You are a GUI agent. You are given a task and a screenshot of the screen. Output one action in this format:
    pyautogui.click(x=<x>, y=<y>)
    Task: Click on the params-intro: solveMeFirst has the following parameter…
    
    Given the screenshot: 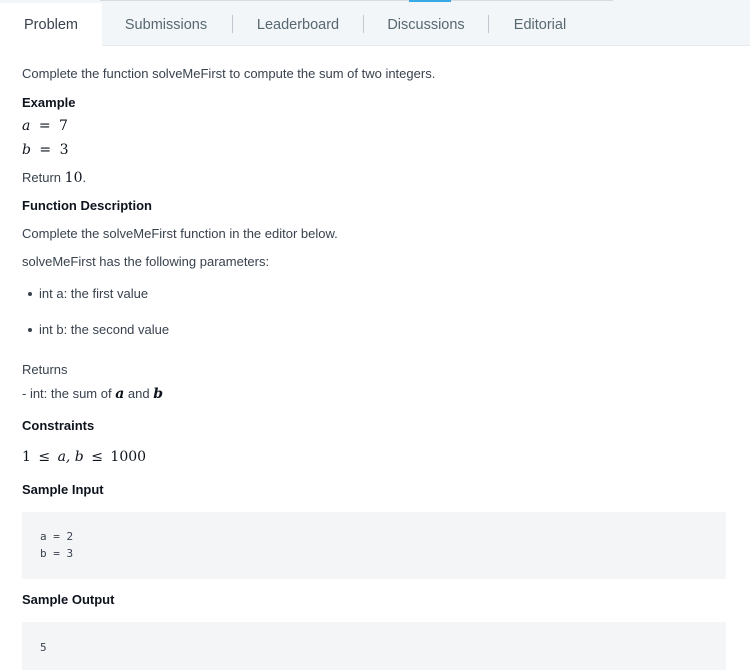 What is the action you would take?
    pyautogui.click(x=146, y=261)
    